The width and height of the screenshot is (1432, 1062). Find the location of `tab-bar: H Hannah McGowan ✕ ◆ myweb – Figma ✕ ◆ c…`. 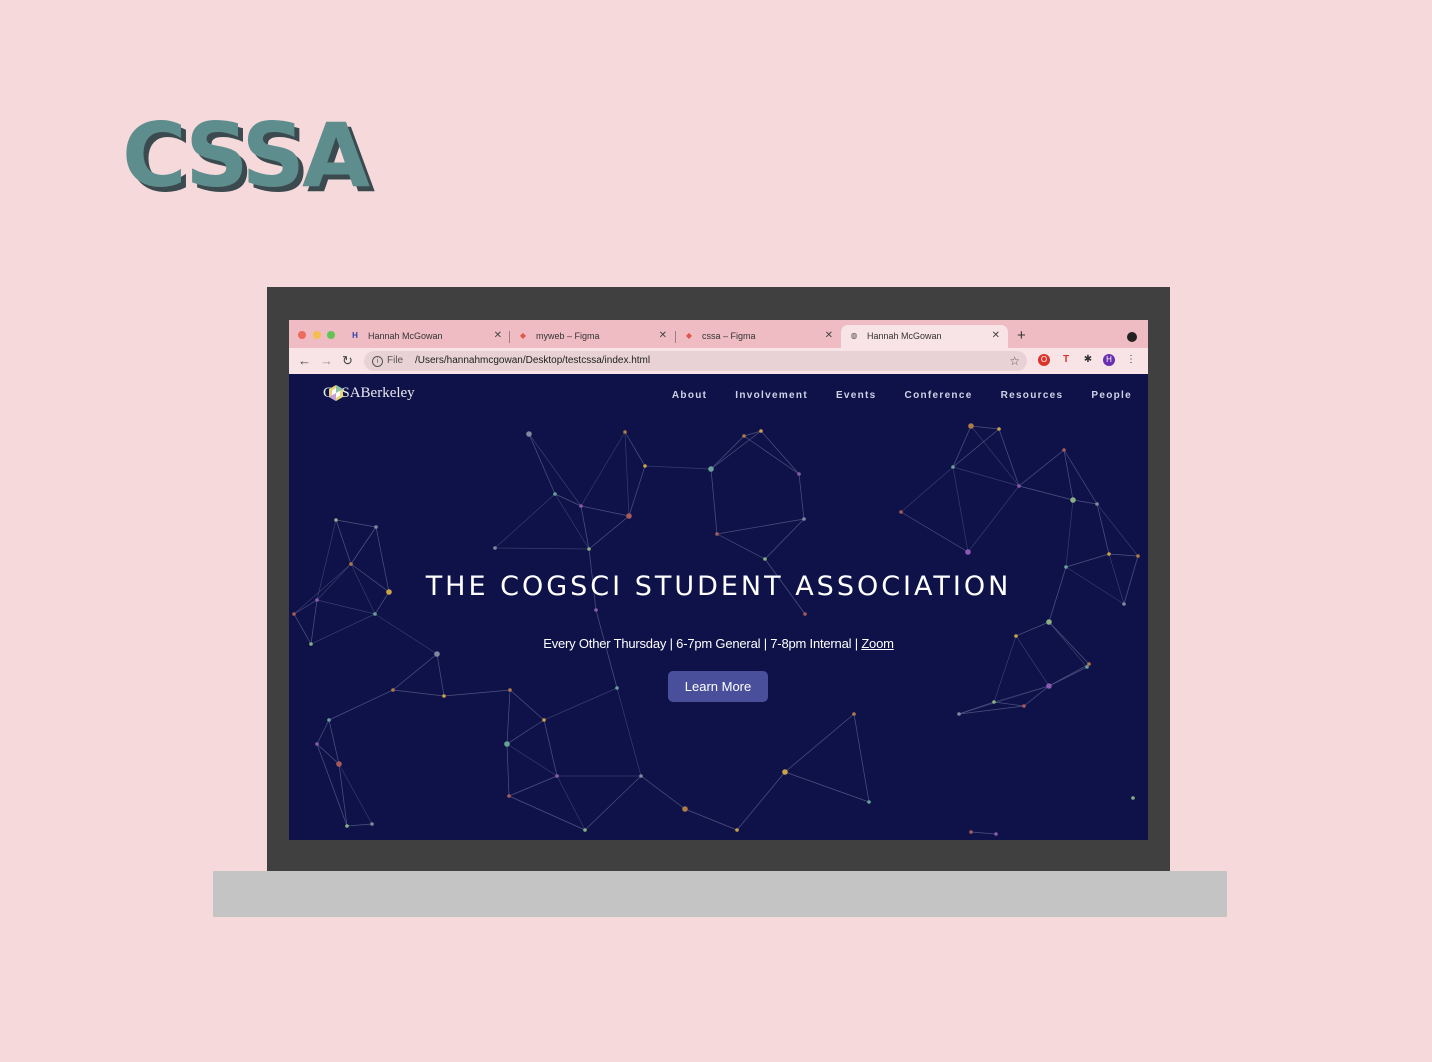

tab-bar: H Hannah McGowan ✕ ◆ myweb – Figma ✕ ◆ c… is located at coordinates (718, 334).